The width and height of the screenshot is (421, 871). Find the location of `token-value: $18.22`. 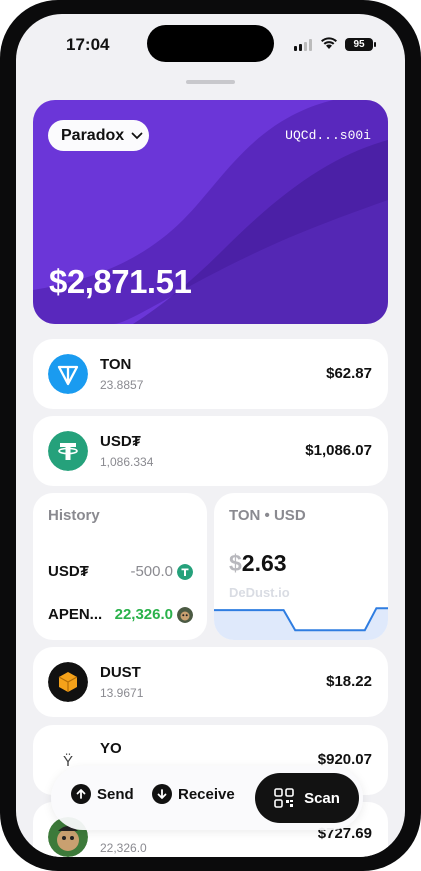

token-value: $18.22 is located at coordinates (349, 681).